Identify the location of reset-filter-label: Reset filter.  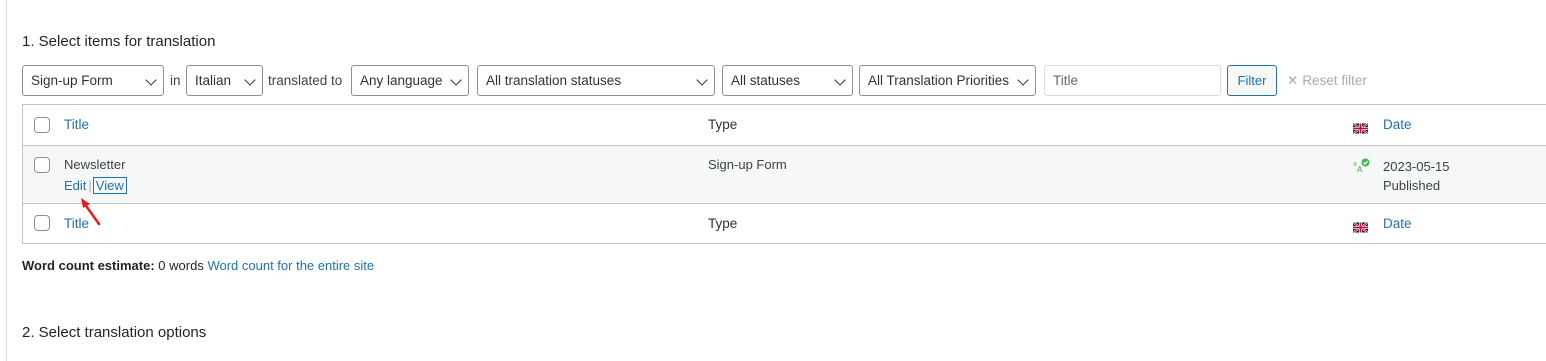
(1334, 80).